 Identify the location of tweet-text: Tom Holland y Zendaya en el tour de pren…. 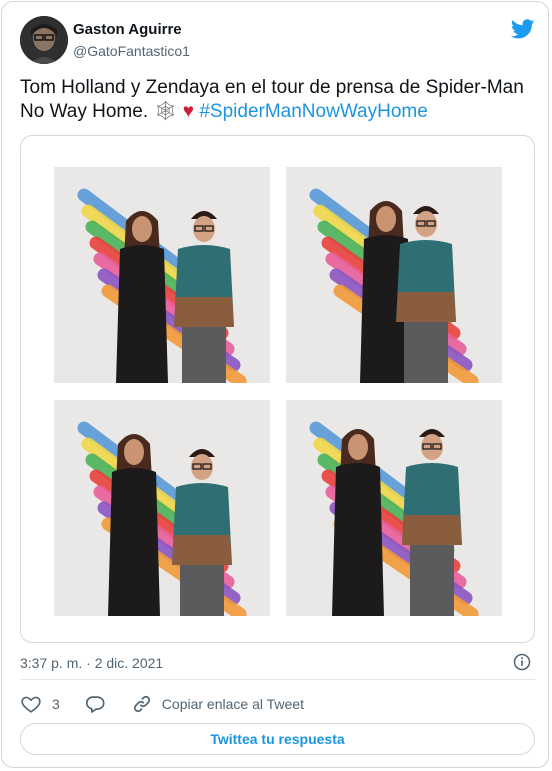
(277, 100).